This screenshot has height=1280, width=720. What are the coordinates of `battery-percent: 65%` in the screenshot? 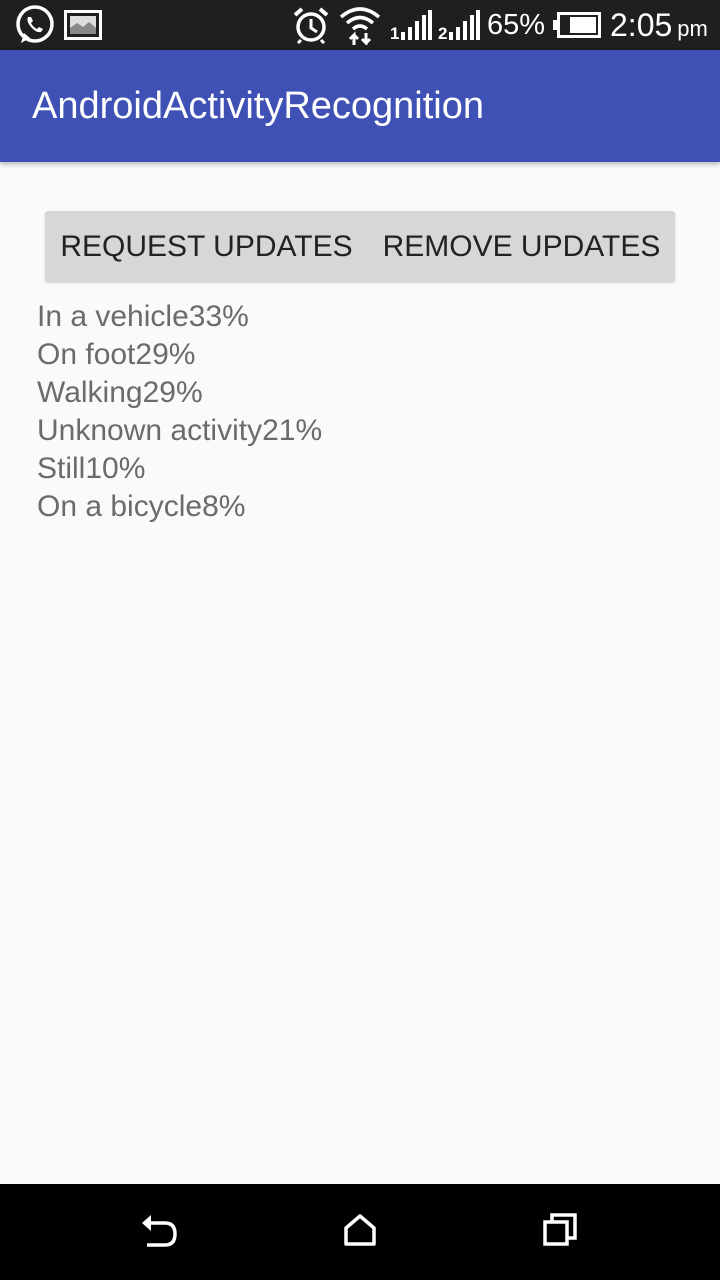 It's located at (516, 24).